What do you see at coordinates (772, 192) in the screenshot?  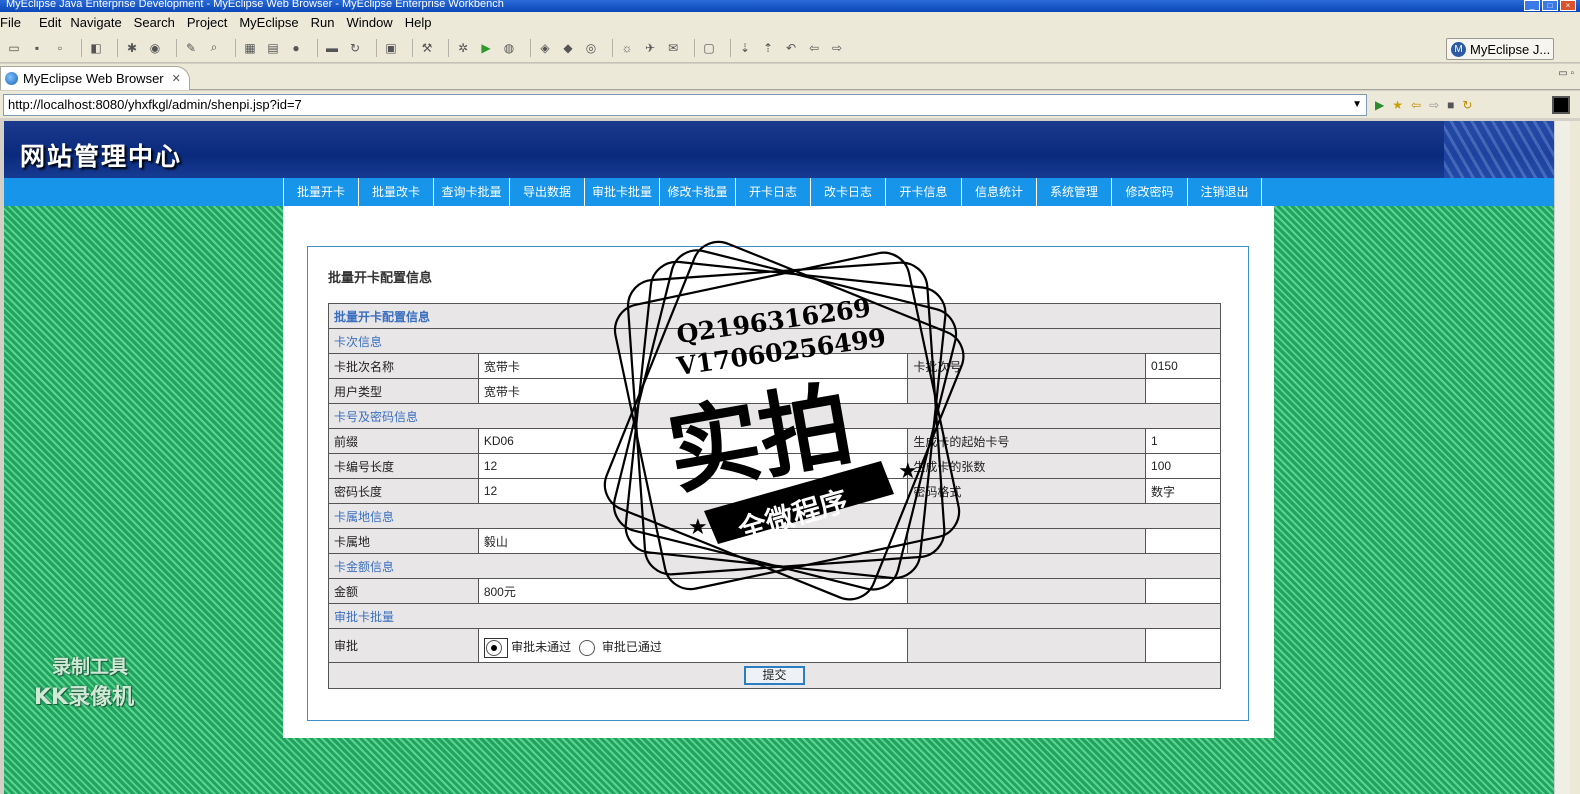 I see `nav-open-log: 开卡日志` at bounding box center [772, 192].